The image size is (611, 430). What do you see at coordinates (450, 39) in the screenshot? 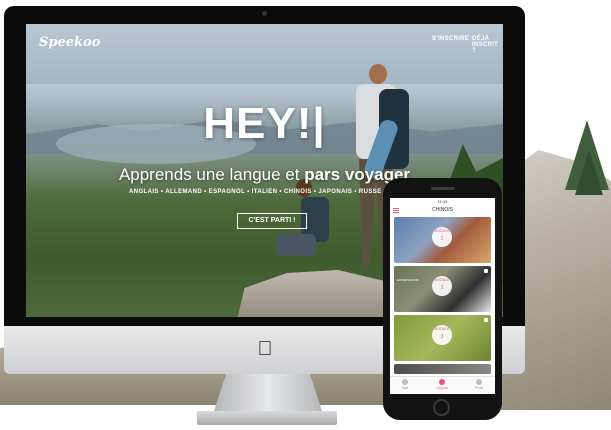
I see `signup-link: S'INSCRIRE` at bounding box center [450, 39].